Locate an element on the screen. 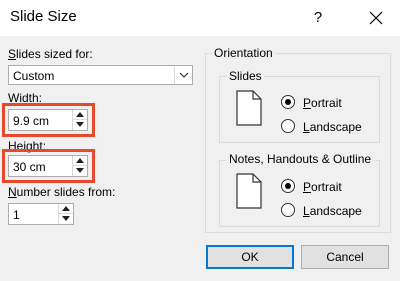 The height and width of the screenshot is (281, 400). close-button is located at coordinates (376, 18).